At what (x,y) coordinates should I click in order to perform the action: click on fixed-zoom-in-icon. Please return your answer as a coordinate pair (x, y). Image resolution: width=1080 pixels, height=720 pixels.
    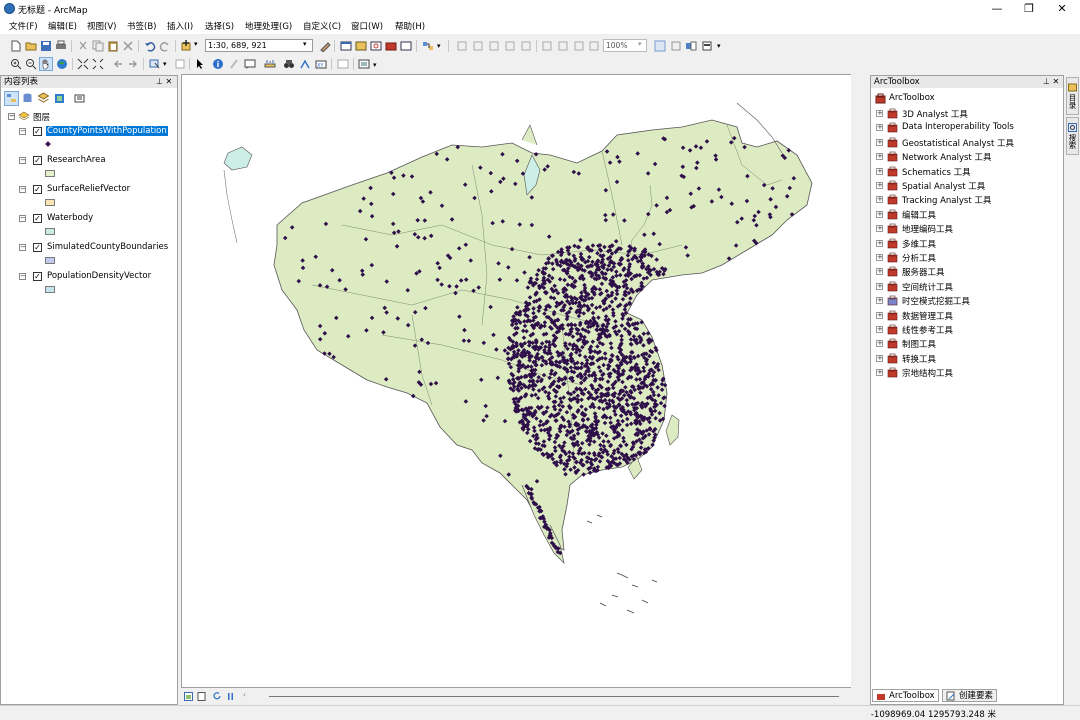
    Looking at the image, I should click on (547, 46).